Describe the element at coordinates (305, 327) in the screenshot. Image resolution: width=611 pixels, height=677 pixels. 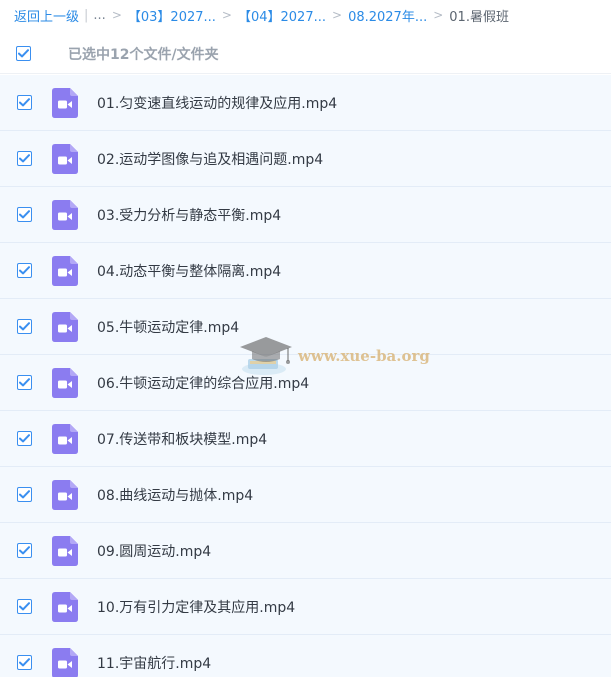
I see `file-row: 05.牛顿运动定律.mp4` at that location.